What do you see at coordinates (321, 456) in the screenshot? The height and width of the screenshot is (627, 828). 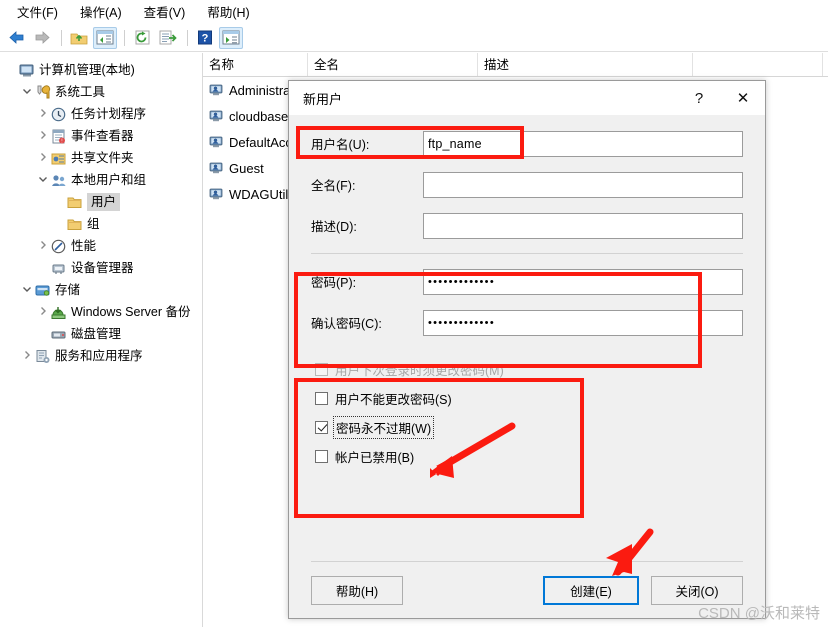 I see `checkbox-account-disabled` at bounding box center [321, 456].